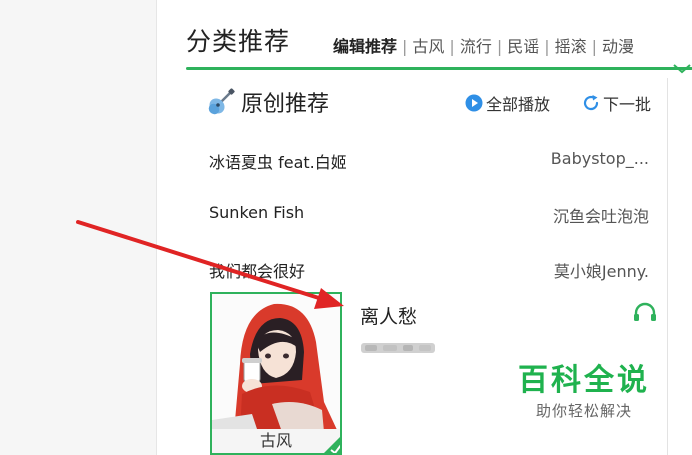 The image size is (692, 455). I want to click on header-underline, so click(439, 68).